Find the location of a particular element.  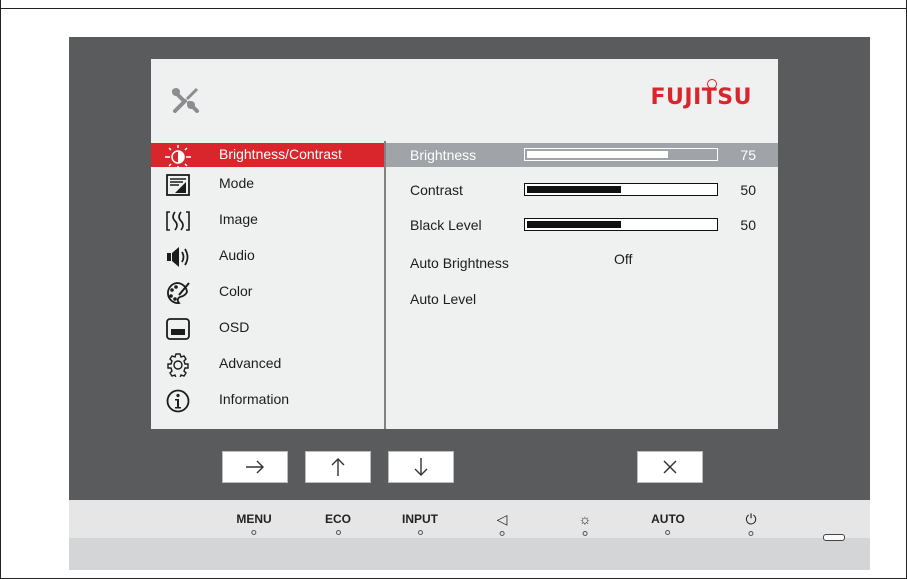

gear-icon is located at coordinates (178, 365).